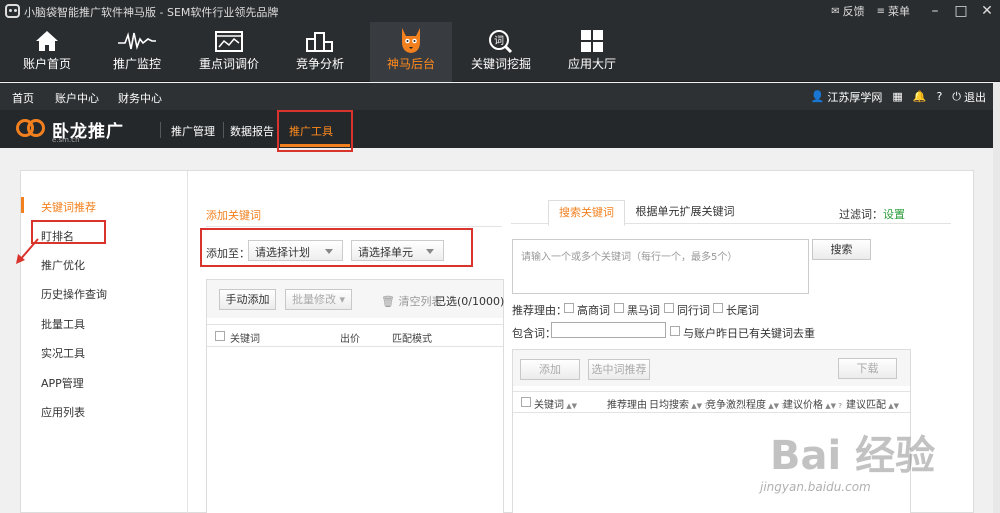 The width and height of the screenshot is (1000, 513). Describe the element at coordinates (526, 402) in the screenshot. I see `select-all-results-checkbox` at that location.